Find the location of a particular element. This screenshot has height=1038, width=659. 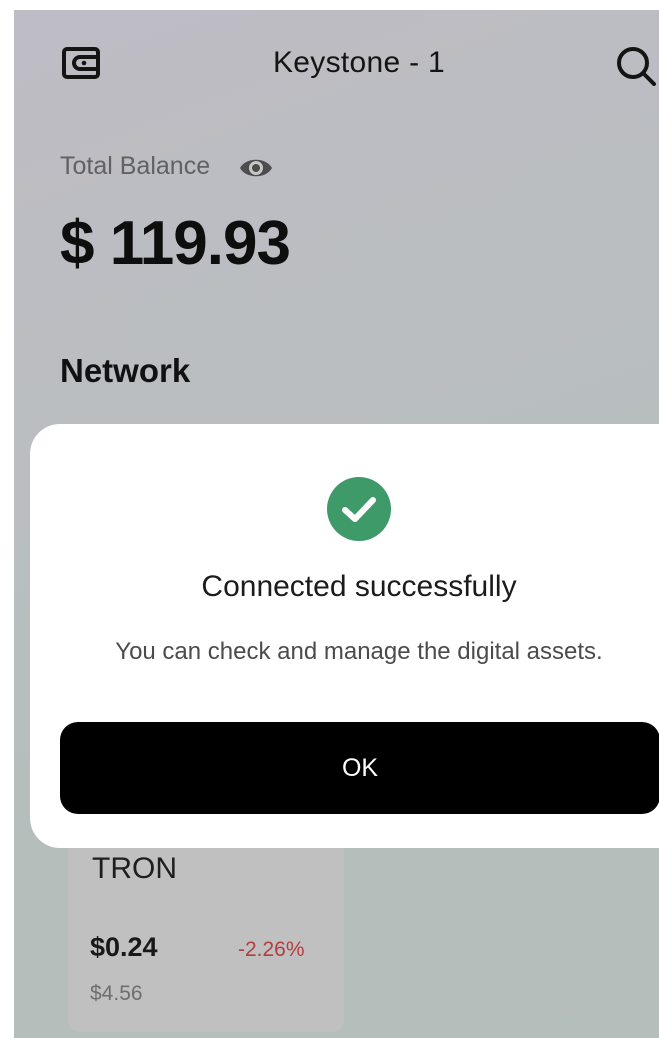

dialog-title: Connected successfully is located at coordinates (359, 586).